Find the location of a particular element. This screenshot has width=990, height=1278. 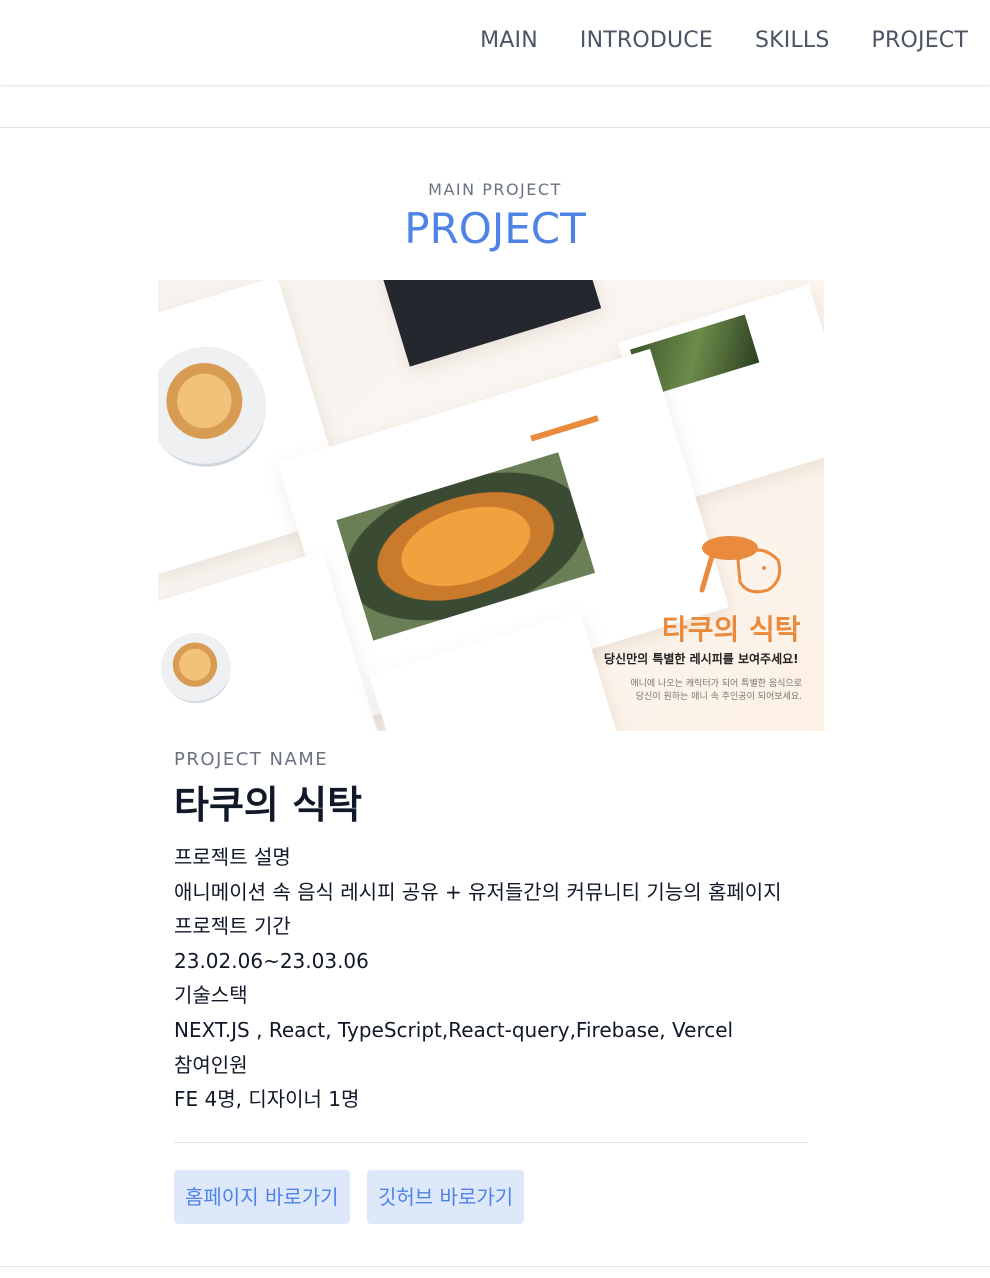

section-eyebrow: MAIN PROJECT is located at coordinates (495, 189).